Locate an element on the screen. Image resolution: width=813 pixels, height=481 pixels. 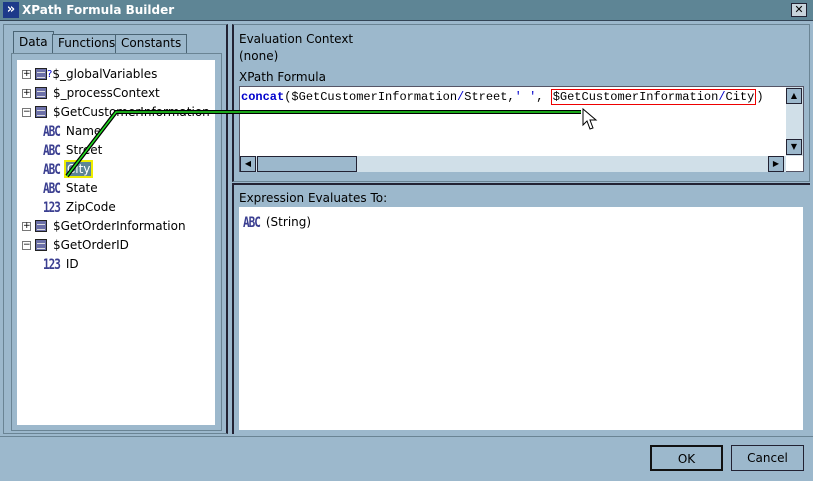
node-label: $GetOrderID is located at coordinates (91, 245).